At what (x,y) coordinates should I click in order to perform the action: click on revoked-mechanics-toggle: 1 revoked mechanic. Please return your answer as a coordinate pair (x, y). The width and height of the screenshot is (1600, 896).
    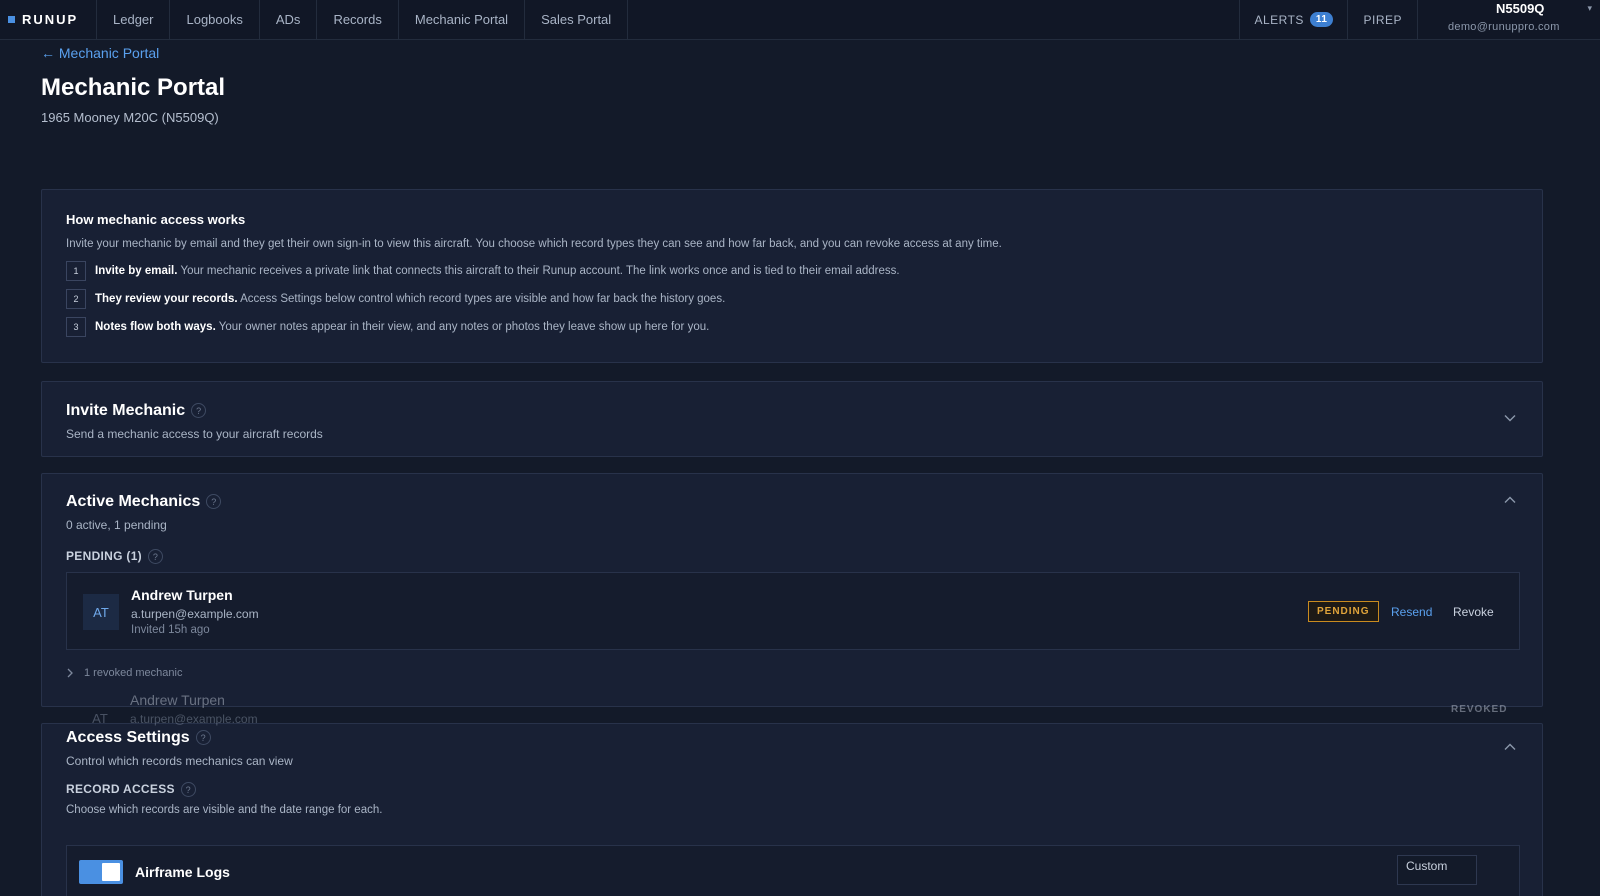
    Looking at the image, I should click on (124, 673).